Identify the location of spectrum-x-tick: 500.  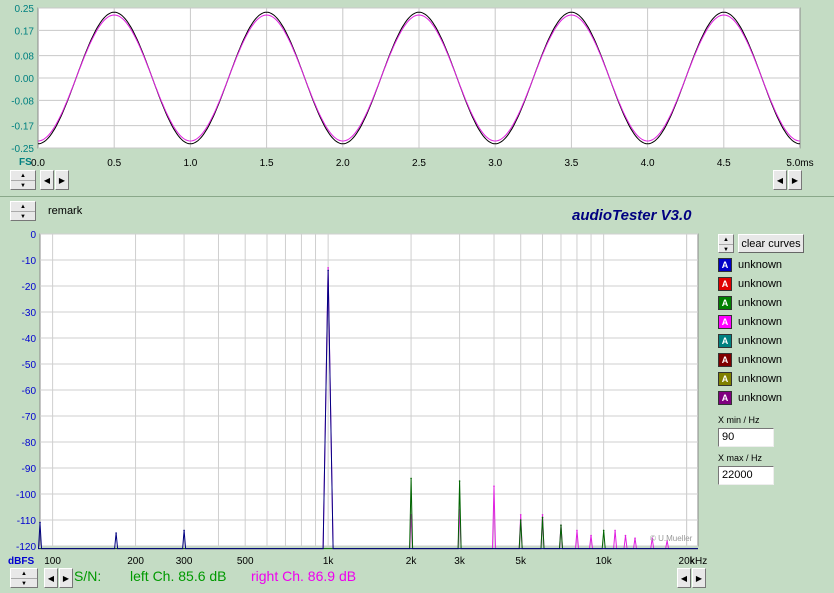
(245, 561).